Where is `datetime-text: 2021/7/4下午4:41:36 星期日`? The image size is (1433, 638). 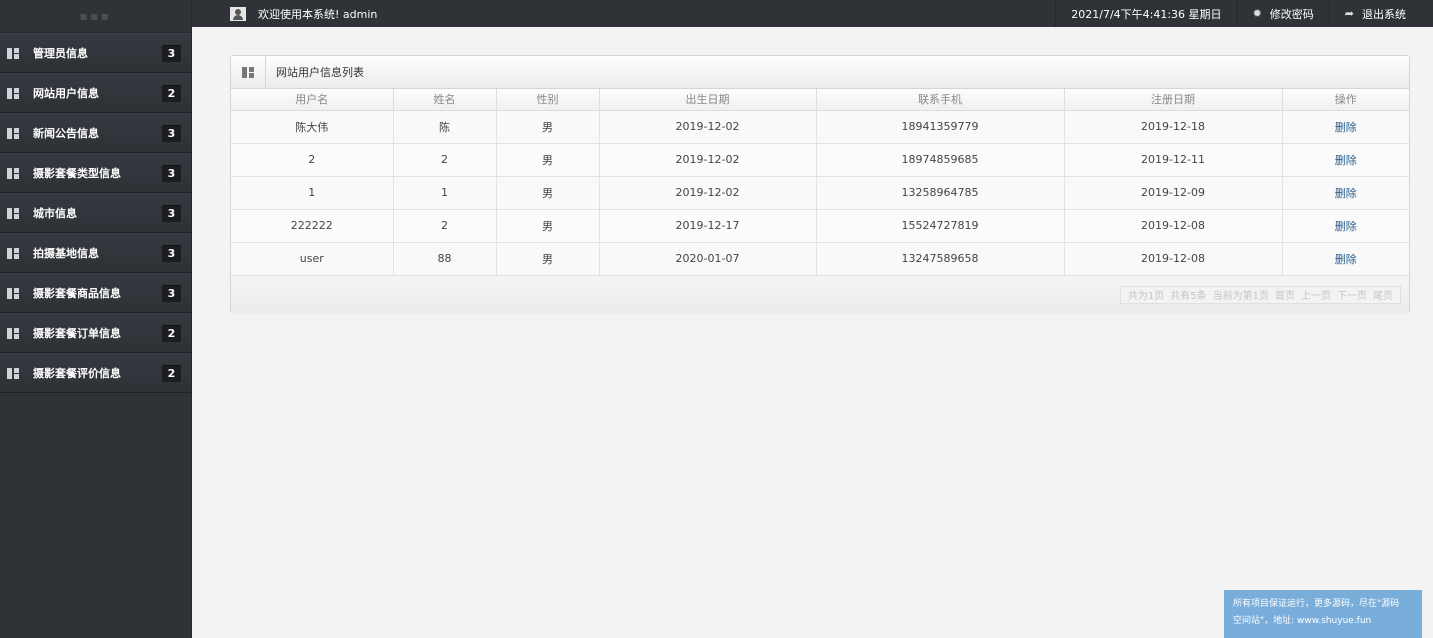
datetime-text: 2021/7/4下午4:41:36 星期日 is located at coordinates (1146, 14).